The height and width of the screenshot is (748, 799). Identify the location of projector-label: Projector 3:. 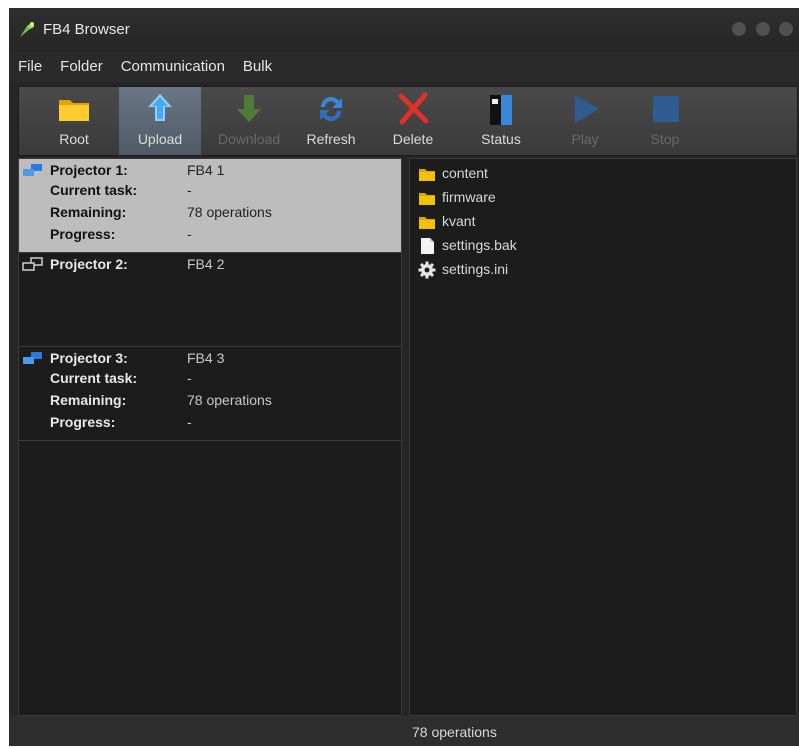
(89, 358).